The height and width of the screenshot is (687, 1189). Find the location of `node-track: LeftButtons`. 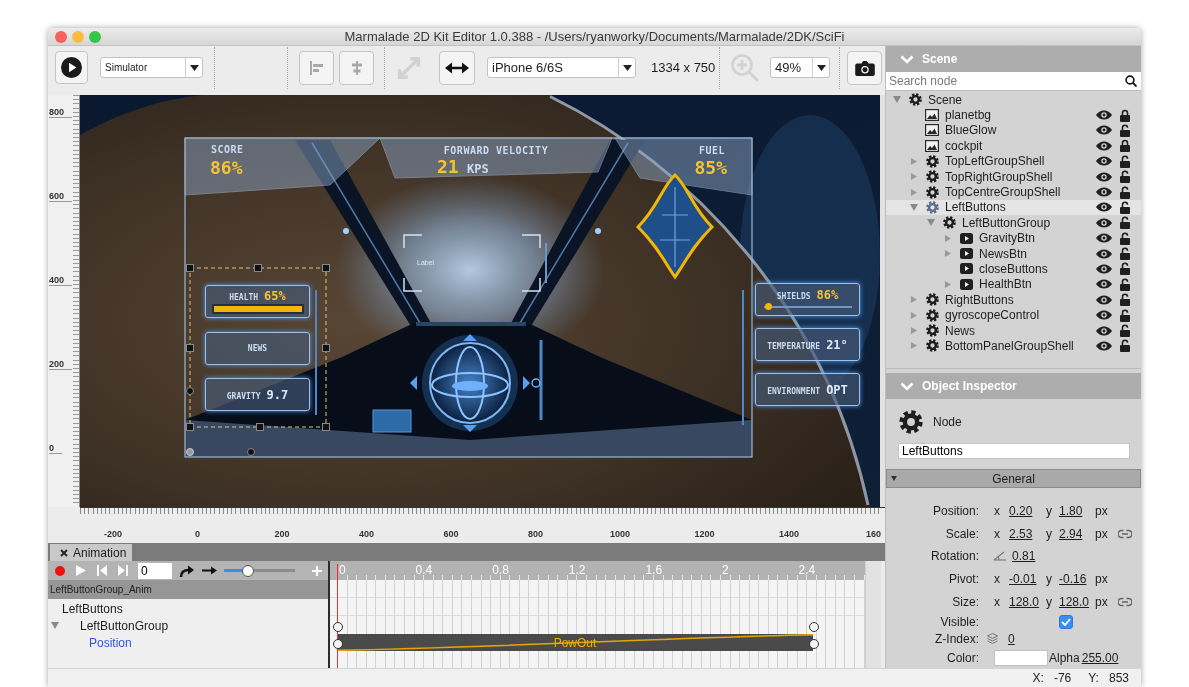

node-track: LeftButtons is located at coordinates (92, 608).